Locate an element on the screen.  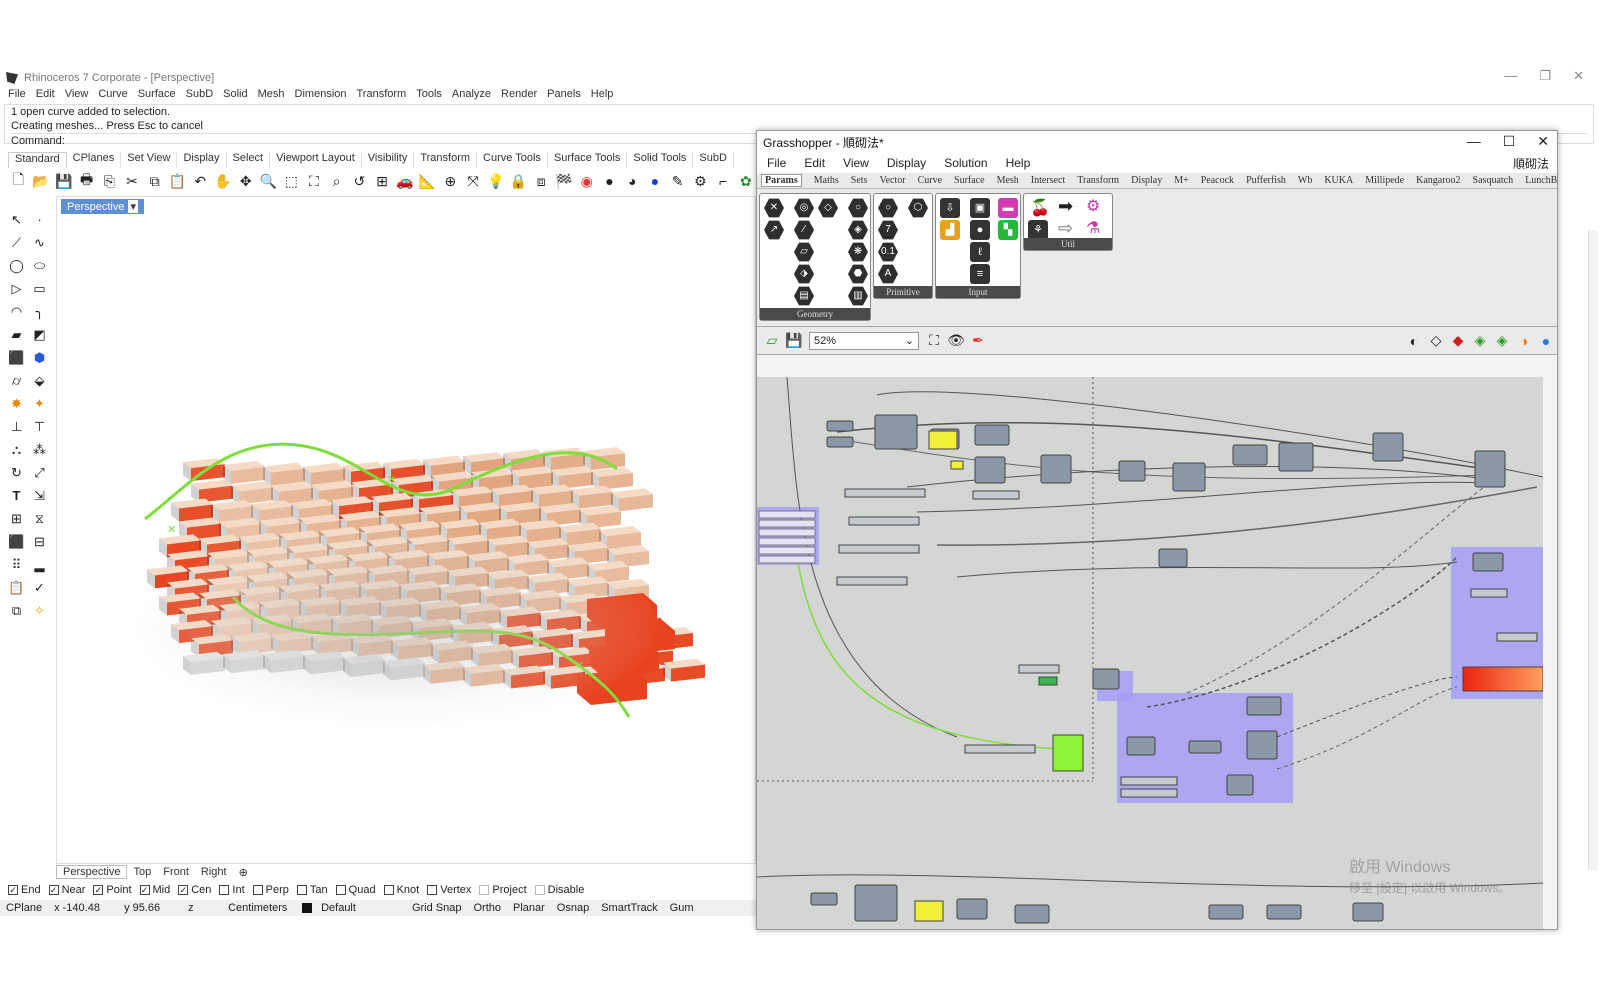
data-input-icon: ⇩ is located at coordinates (950, 208).